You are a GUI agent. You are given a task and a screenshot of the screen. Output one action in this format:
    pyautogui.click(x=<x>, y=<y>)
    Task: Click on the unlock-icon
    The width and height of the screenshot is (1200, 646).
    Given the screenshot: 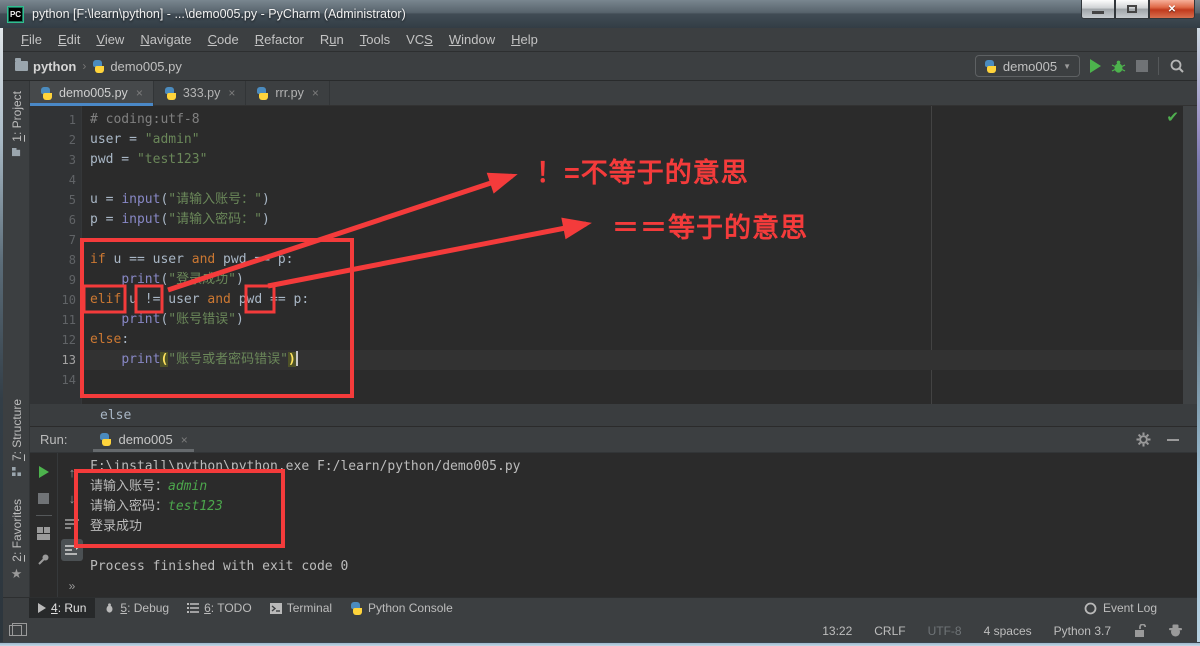 What is the action you would take?
    pyautogui.click(x=1139, y=630)
    